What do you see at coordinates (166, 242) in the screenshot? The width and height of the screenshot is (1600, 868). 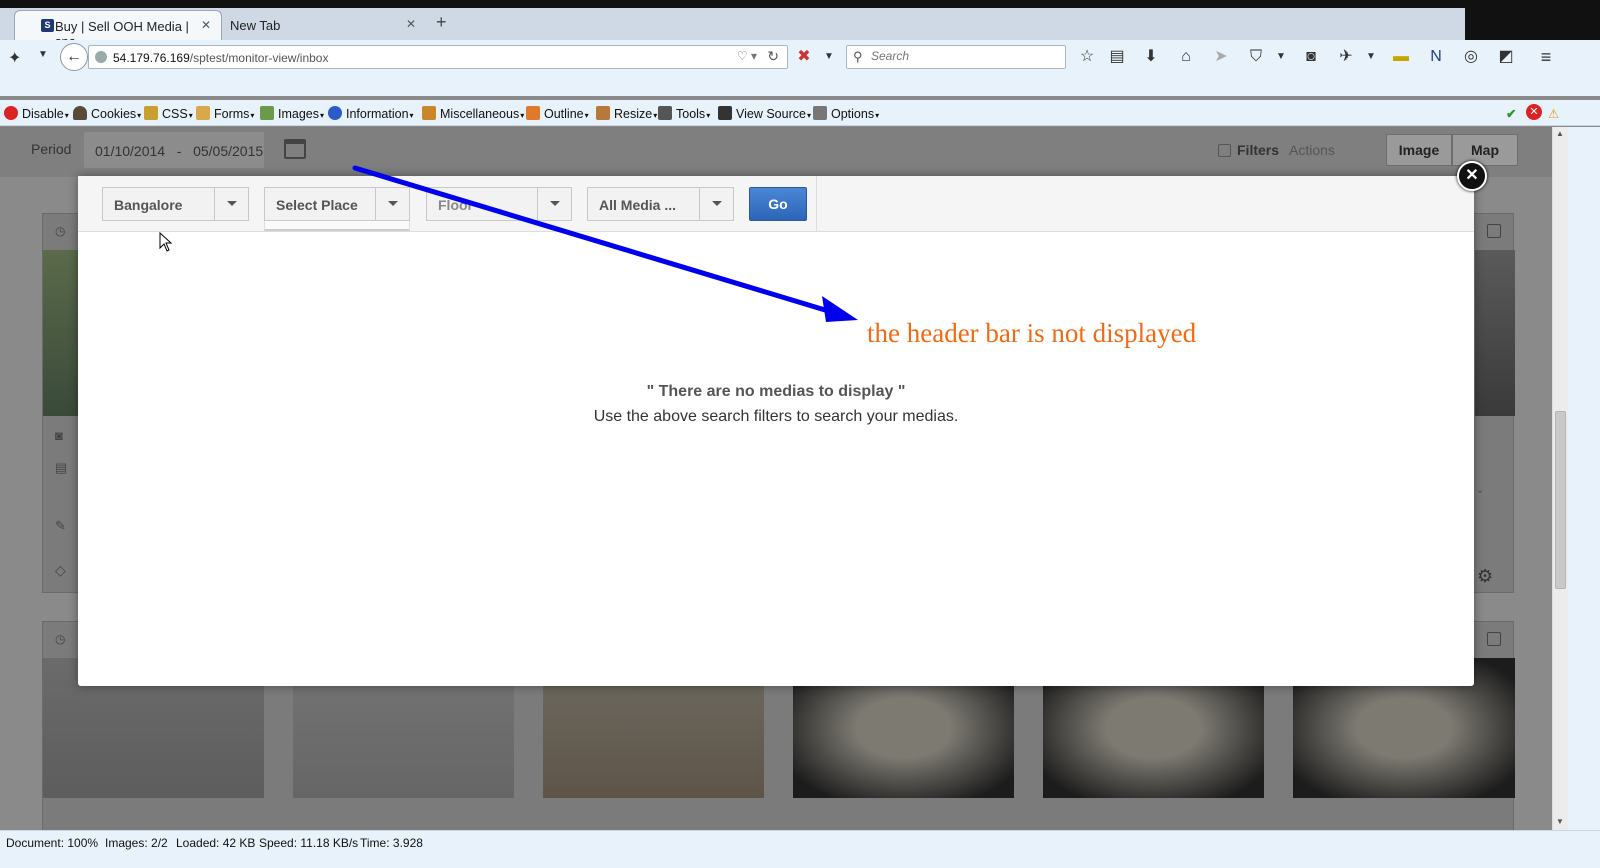 I see `mouse-cursor-icon` at bounding box center [166, 242].